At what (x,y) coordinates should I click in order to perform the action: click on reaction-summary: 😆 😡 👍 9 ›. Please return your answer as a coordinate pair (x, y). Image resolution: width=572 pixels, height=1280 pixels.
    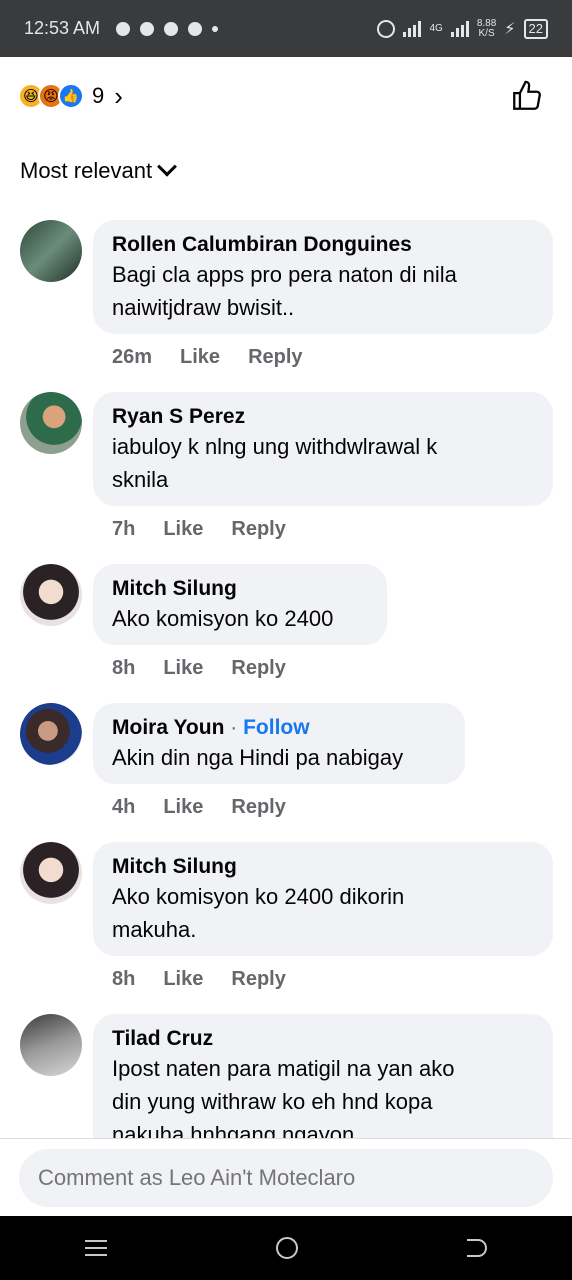
    Looking at the image, I should click on (70, 96).